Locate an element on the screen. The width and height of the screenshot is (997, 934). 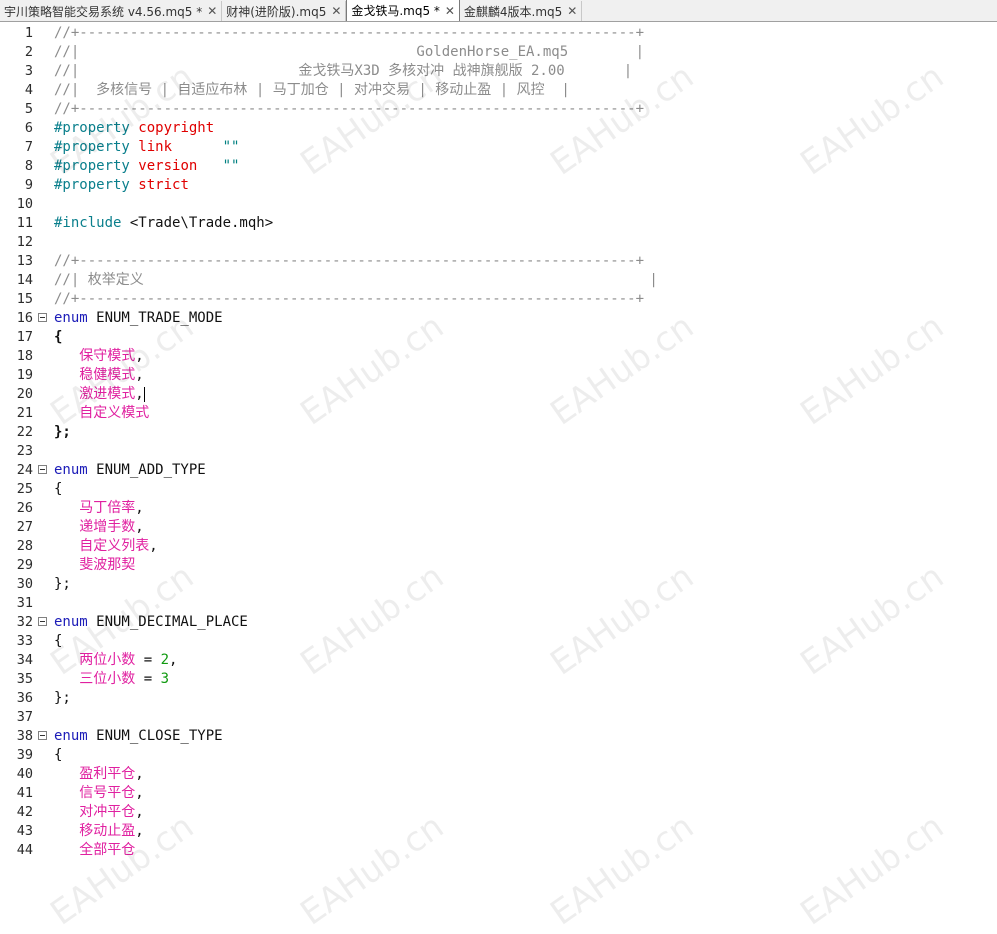
code-line: 32 enum ENUM_DECIMAL_PLACE is located at coordinates (498, 622).